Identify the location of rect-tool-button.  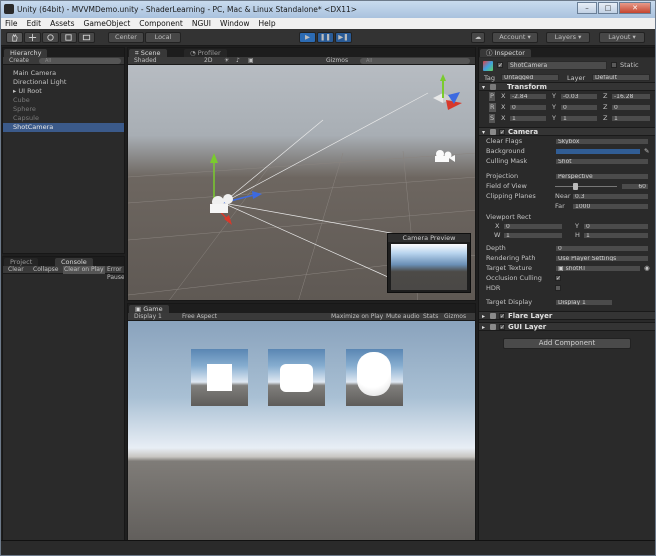
(86, 37).